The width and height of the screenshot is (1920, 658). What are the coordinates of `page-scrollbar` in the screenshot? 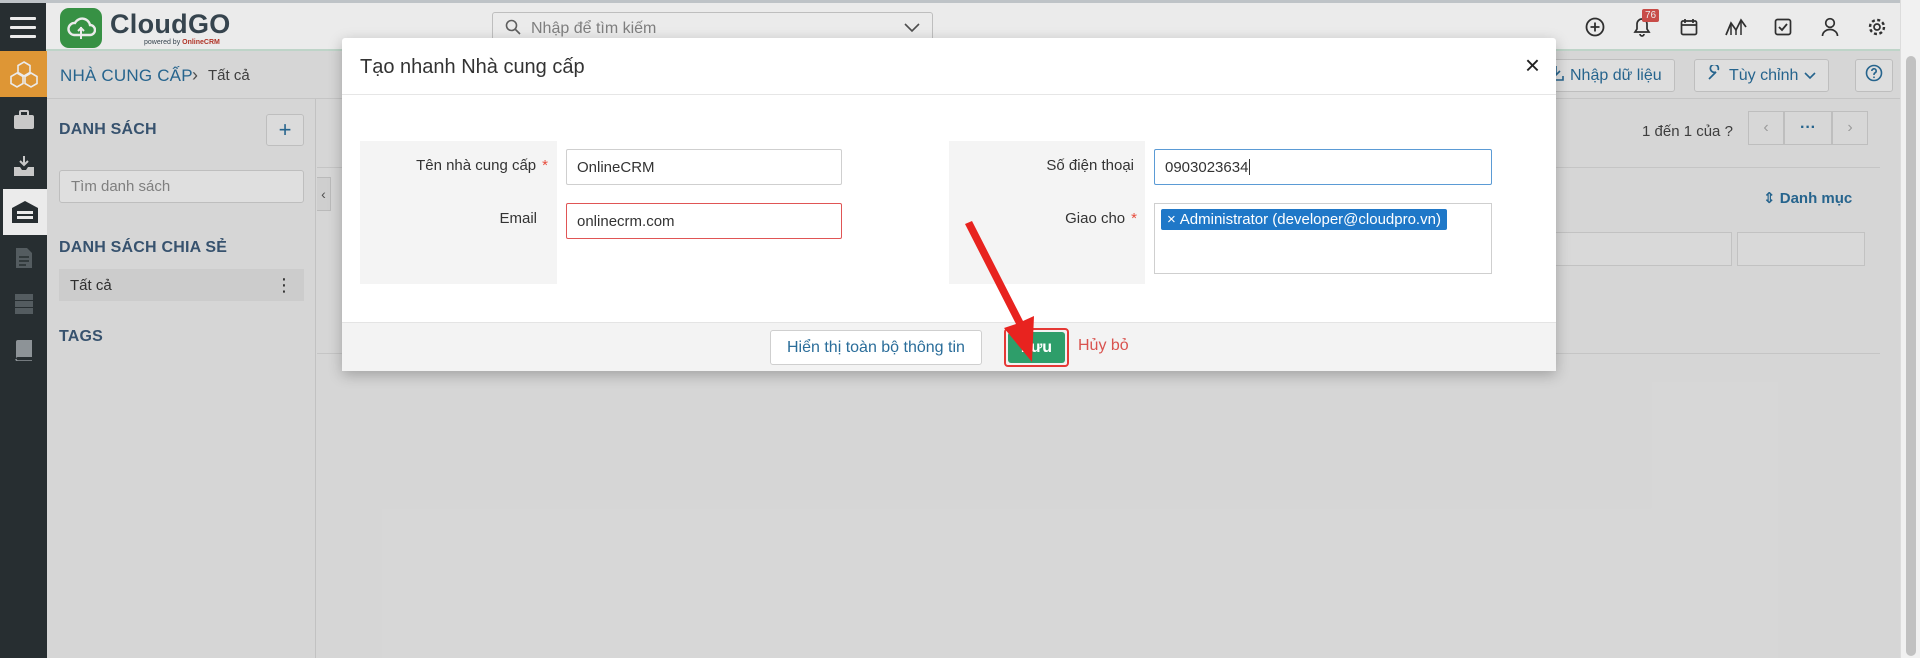 It's located at (1910, 329).